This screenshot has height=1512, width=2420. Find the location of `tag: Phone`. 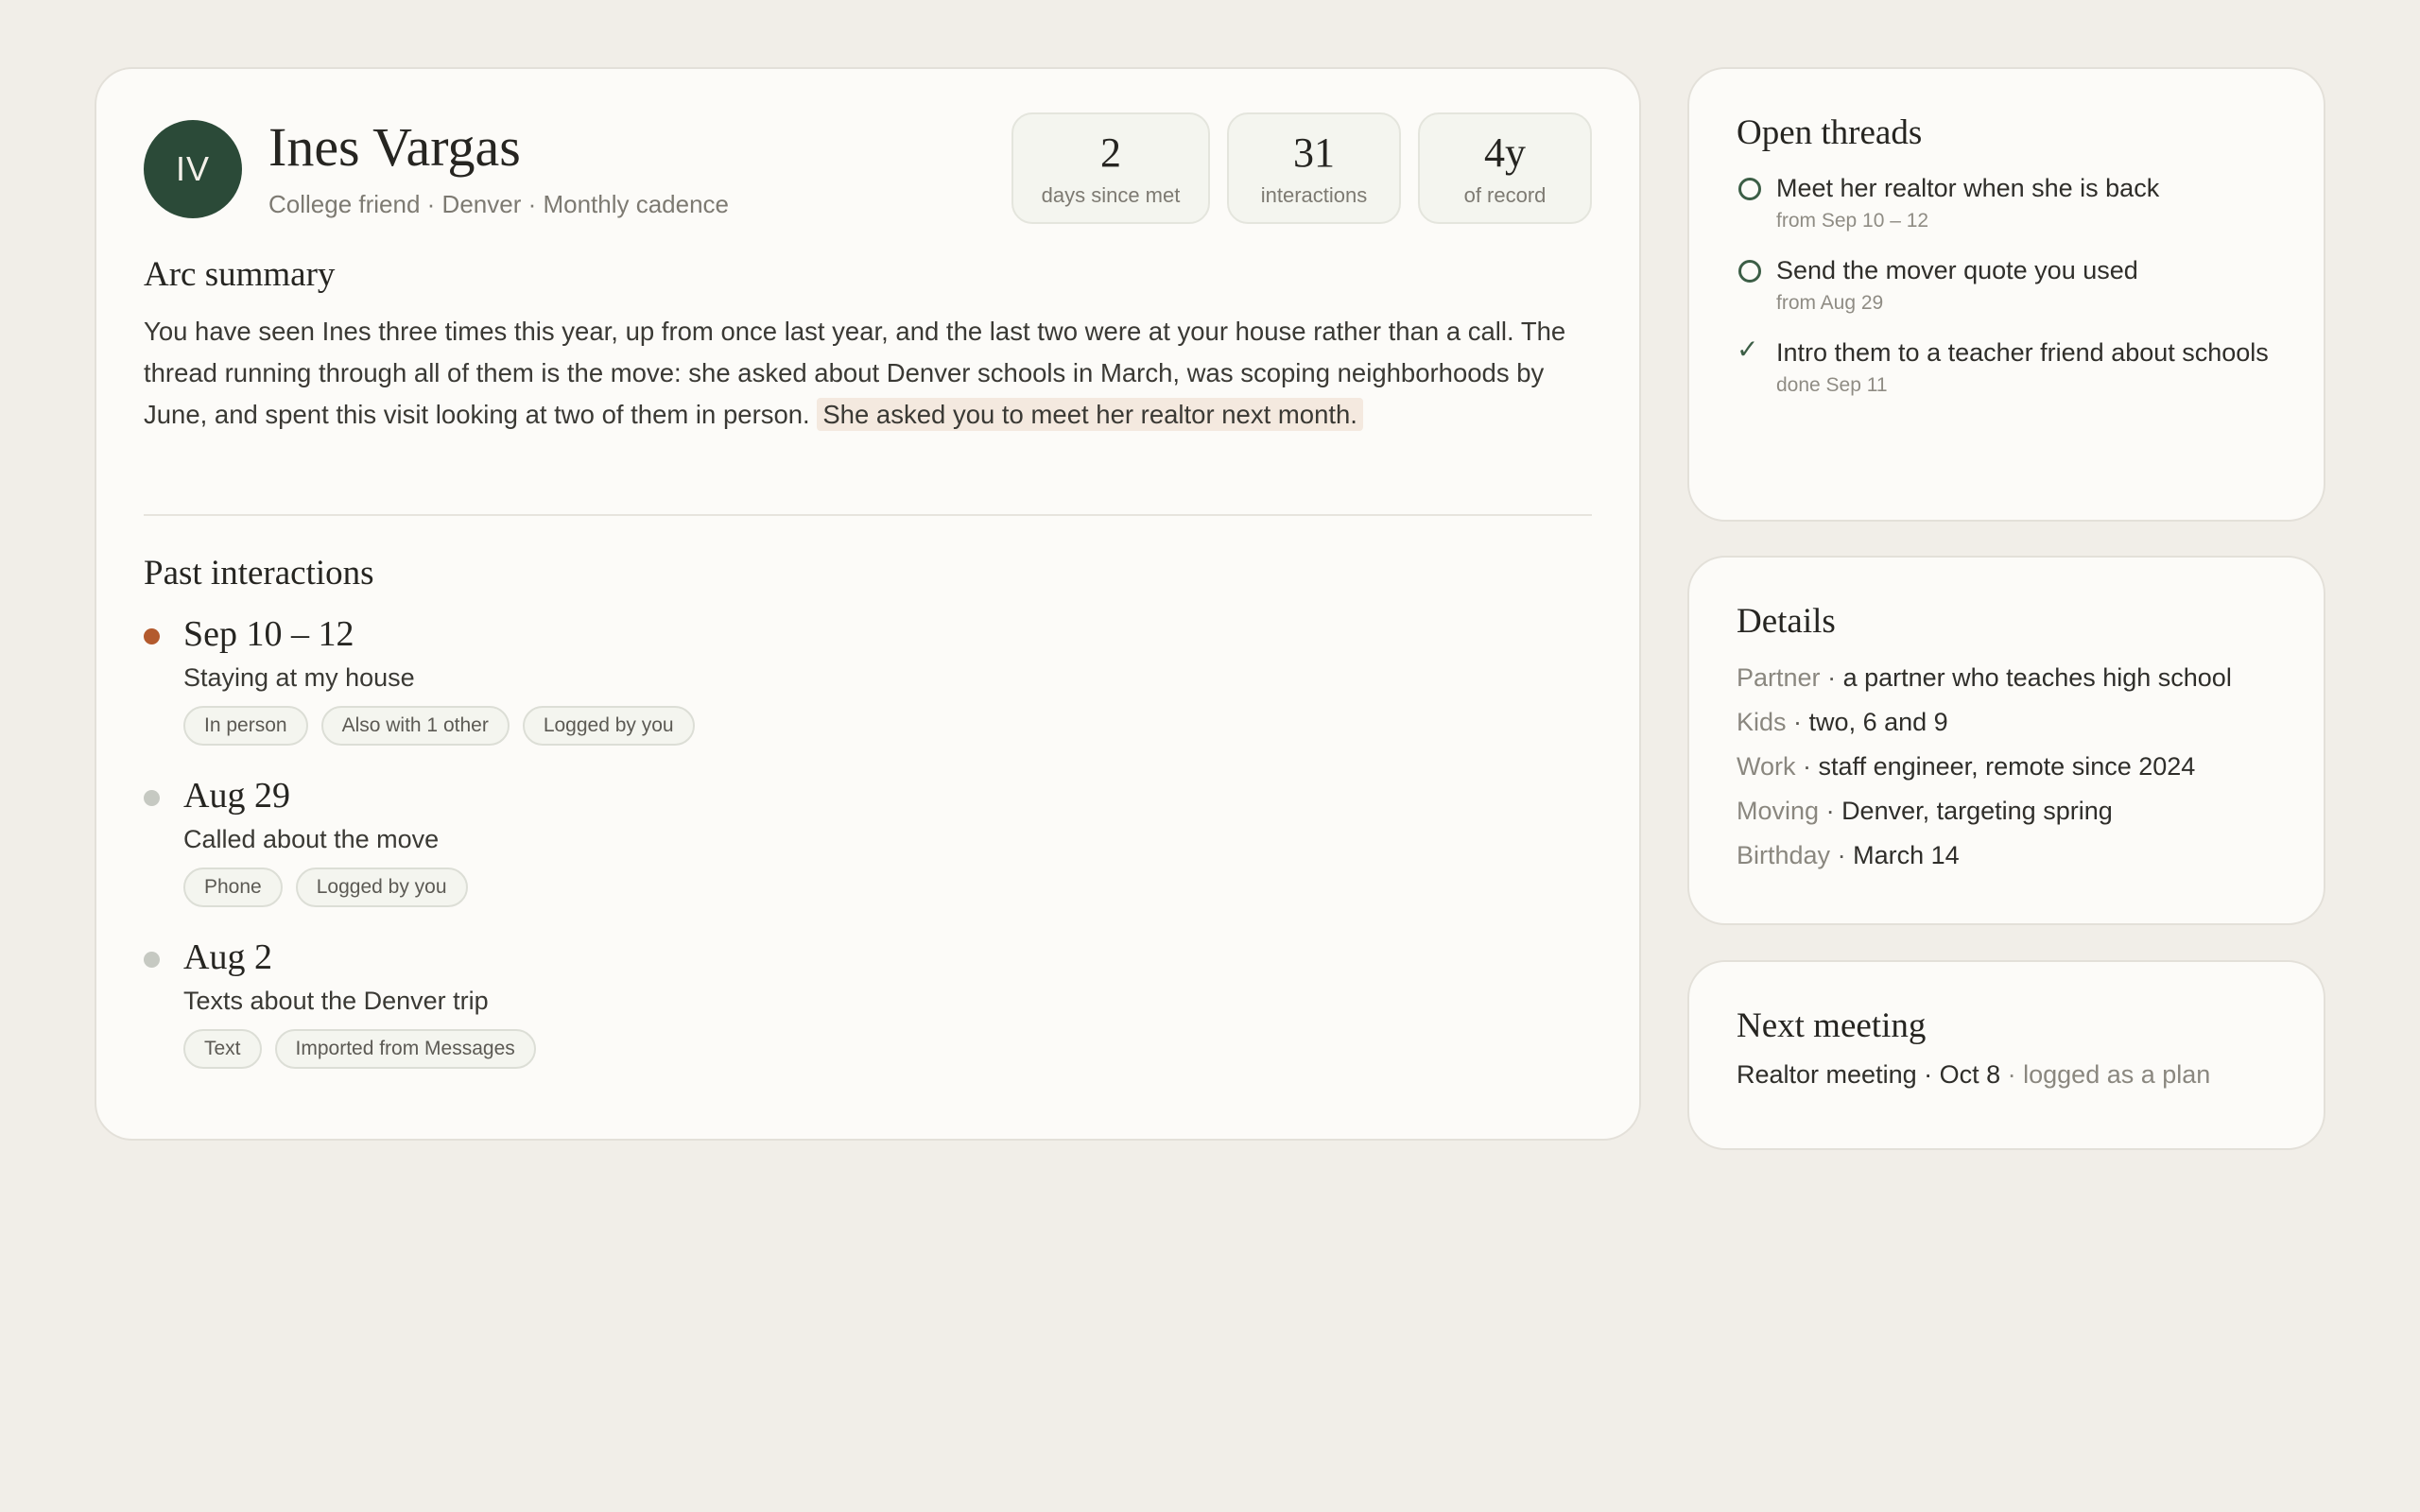

tag: Phone is located at coordinates (233, 887).